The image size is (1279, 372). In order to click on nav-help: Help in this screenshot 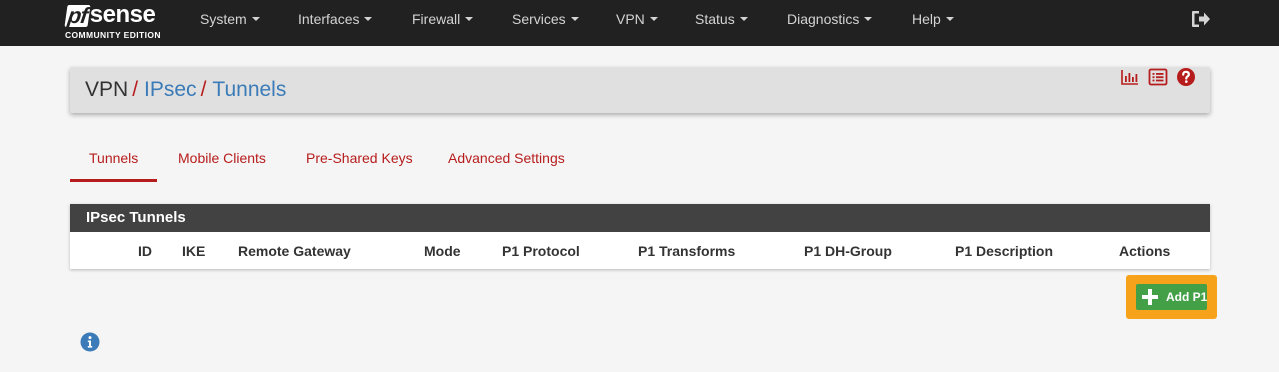, I will do `click(933, 19)`.